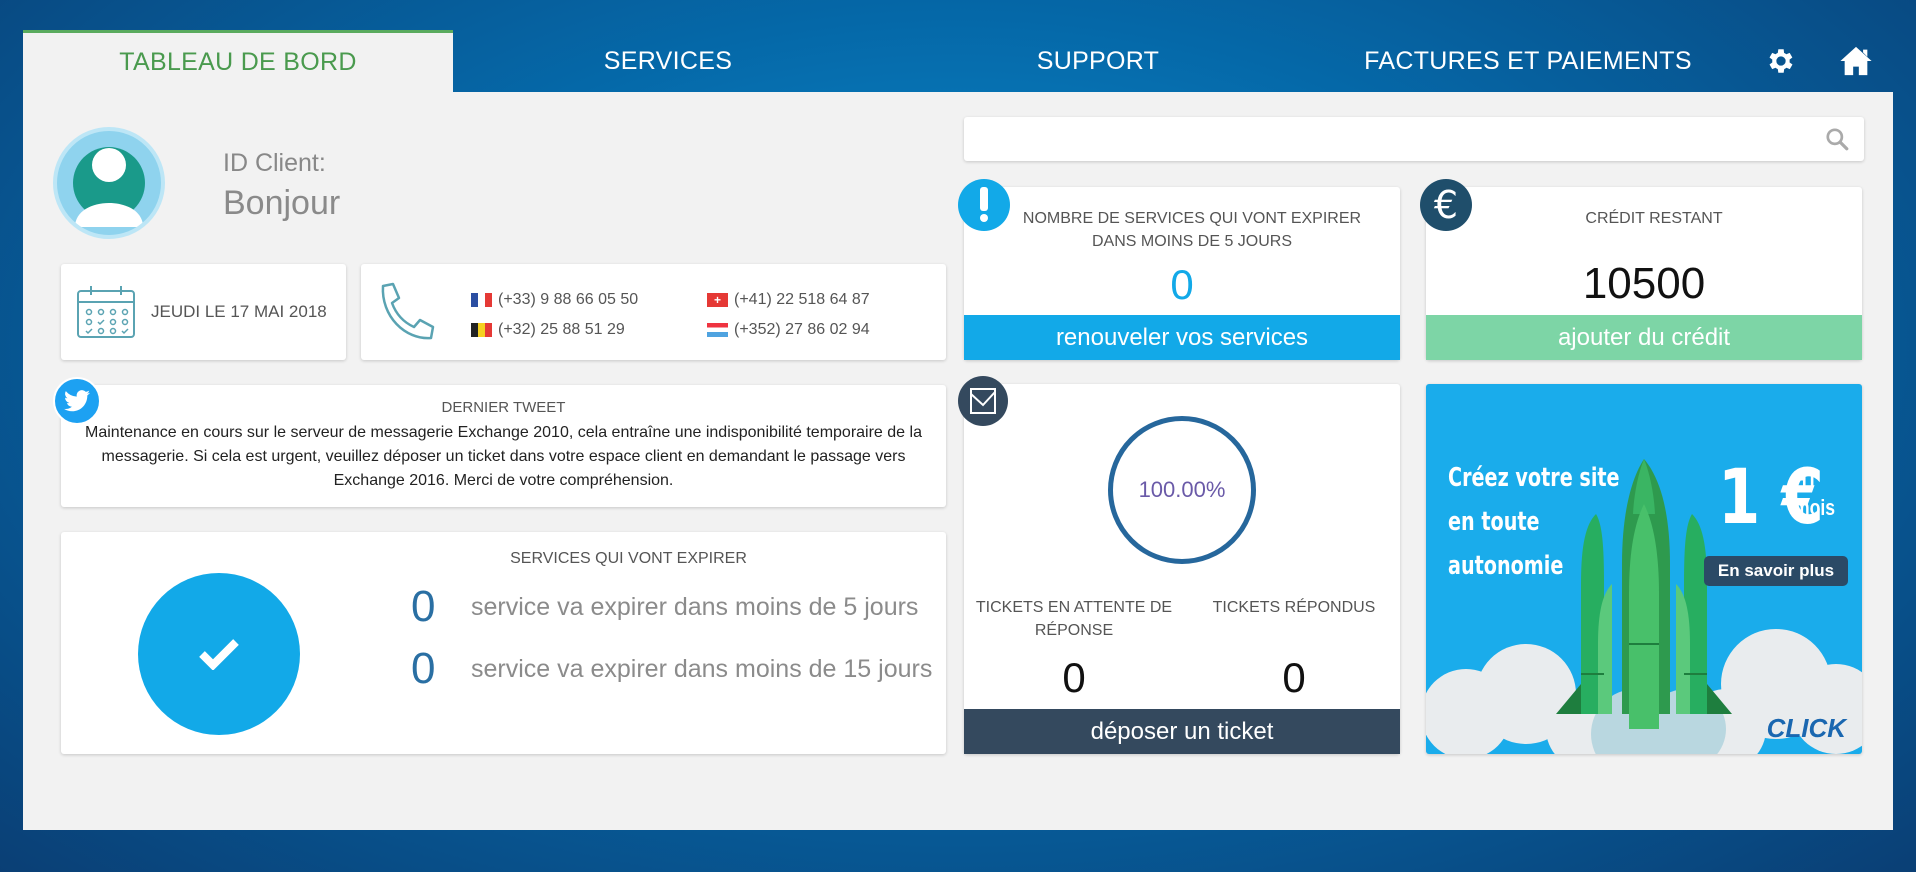  I want to click on date-card: JEUDI LE 17 MAI 2018, so click(203, 312).